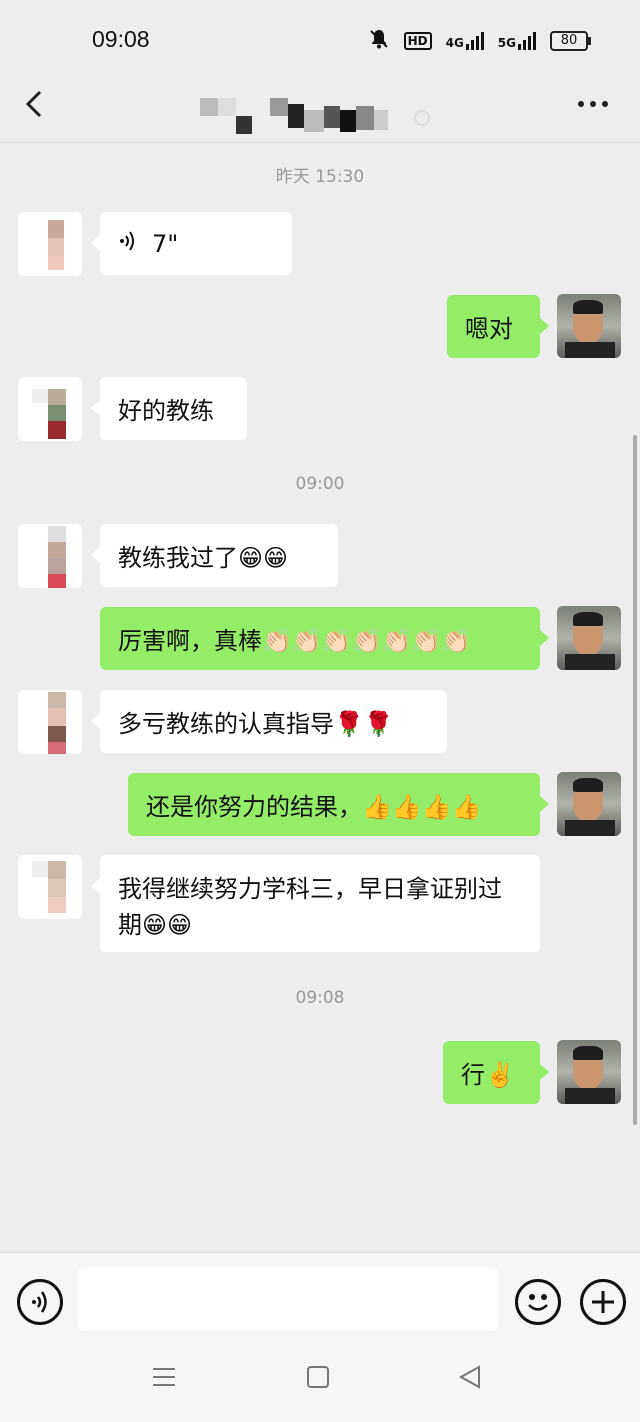  What do you see at coordinates (165, 243) in the screenshot?
I see `voice-duration: 7"` at bounding box center [165, 243].